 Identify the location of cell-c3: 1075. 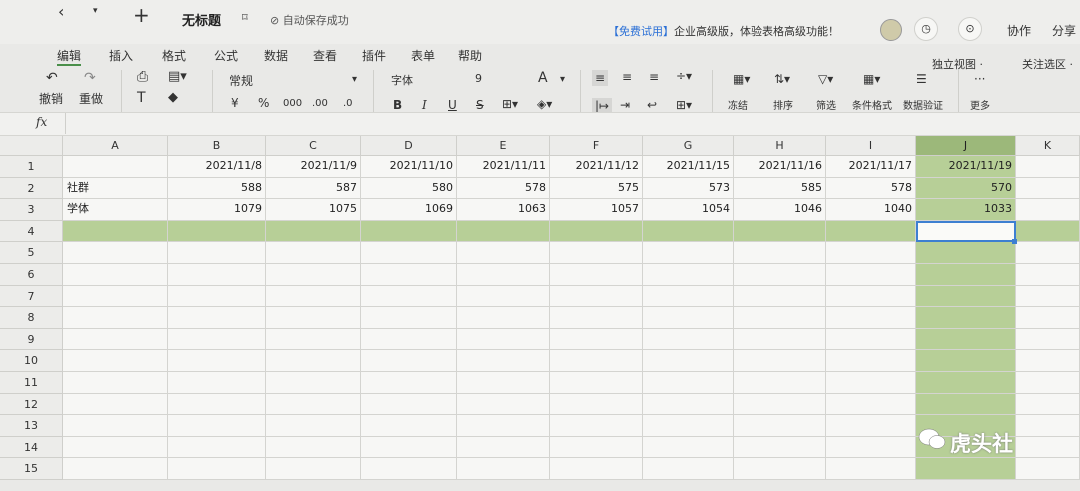
(313, 210).